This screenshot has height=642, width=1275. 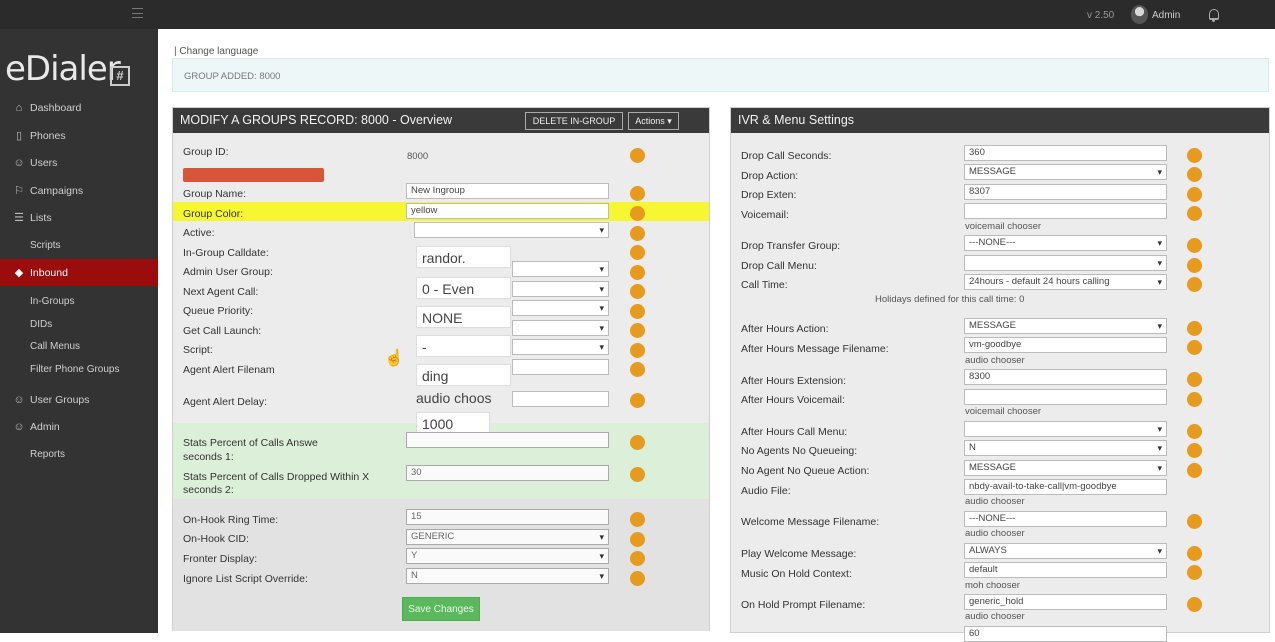 I want to click on stats-dropped-input: 30, so click(x=507, y=473).